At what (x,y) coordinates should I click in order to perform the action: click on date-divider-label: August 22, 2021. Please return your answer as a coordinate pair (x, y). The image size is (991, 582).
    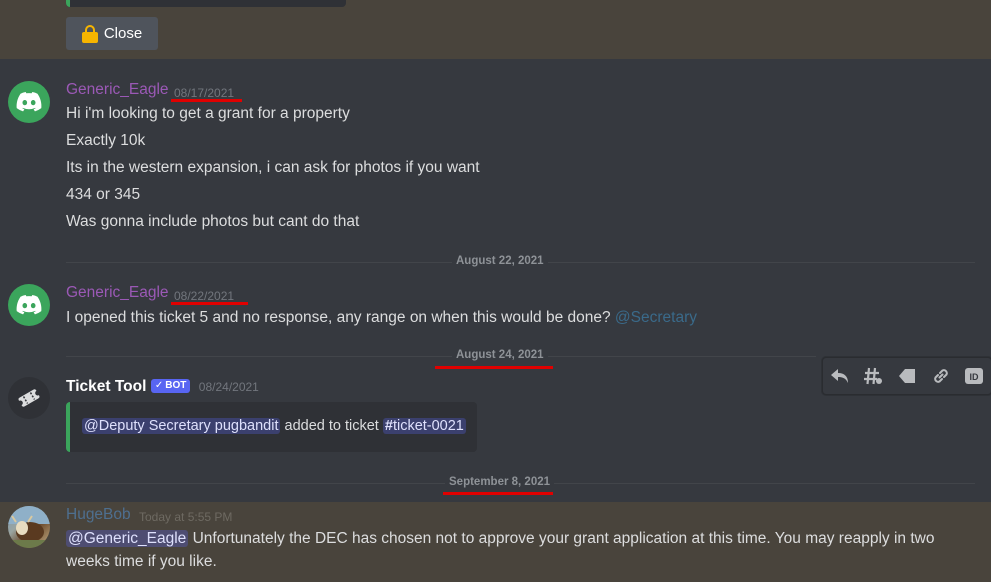
    Looking at the image, I should click on (500, 261).